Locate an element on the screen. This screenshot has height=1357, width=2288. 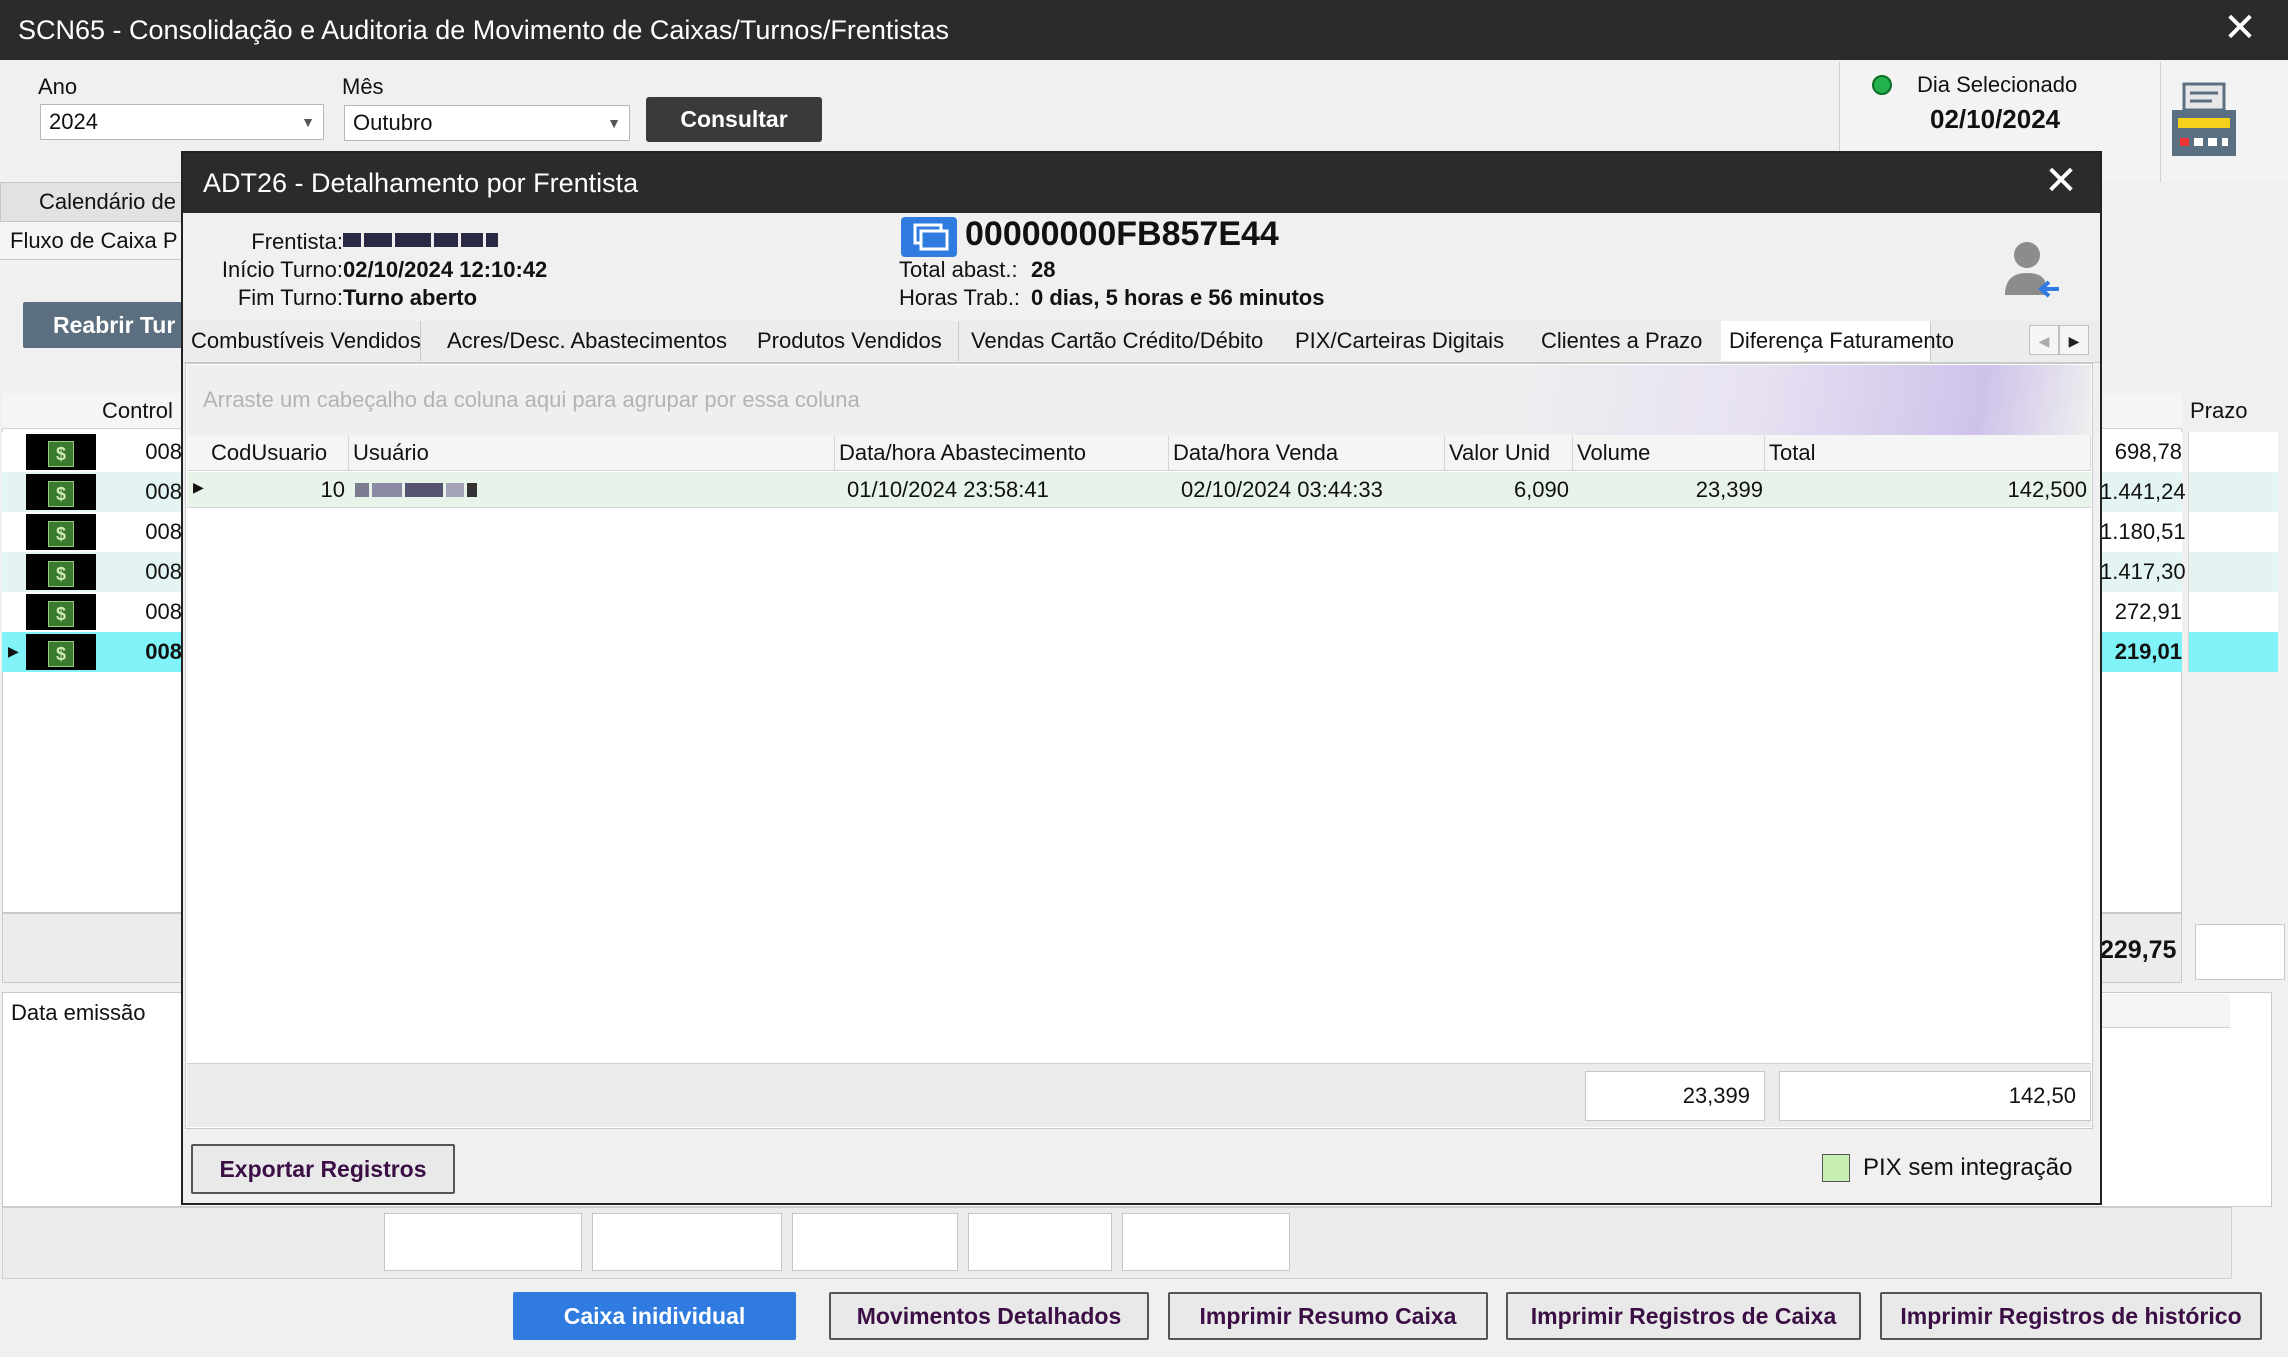
window-close-icon: ✕ is located at coordinates (2240, 30).